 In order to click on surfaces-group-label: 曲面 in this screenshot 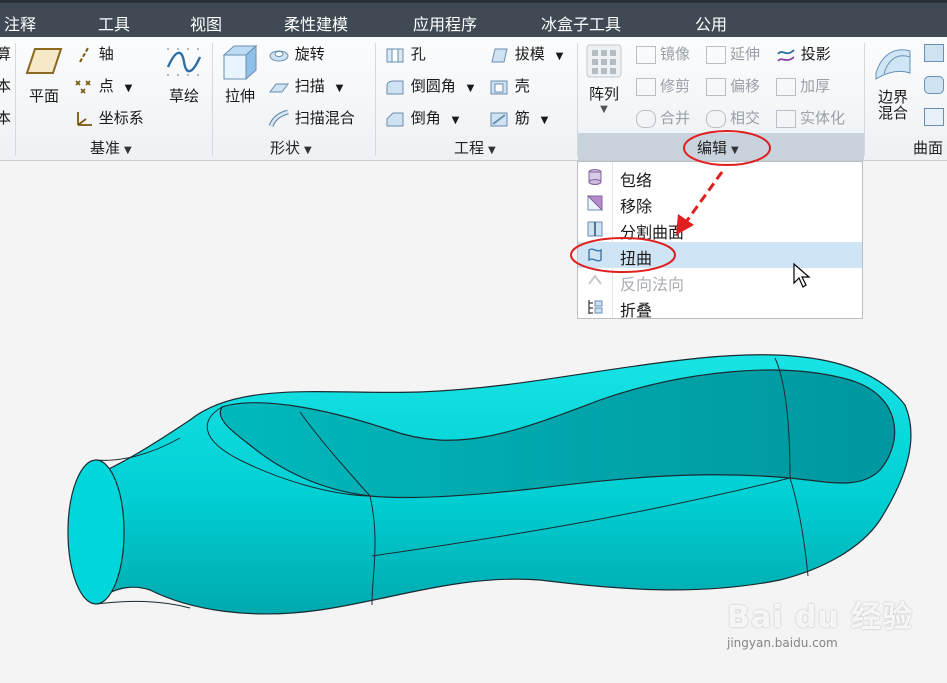, I will do `click(928, 147)`.